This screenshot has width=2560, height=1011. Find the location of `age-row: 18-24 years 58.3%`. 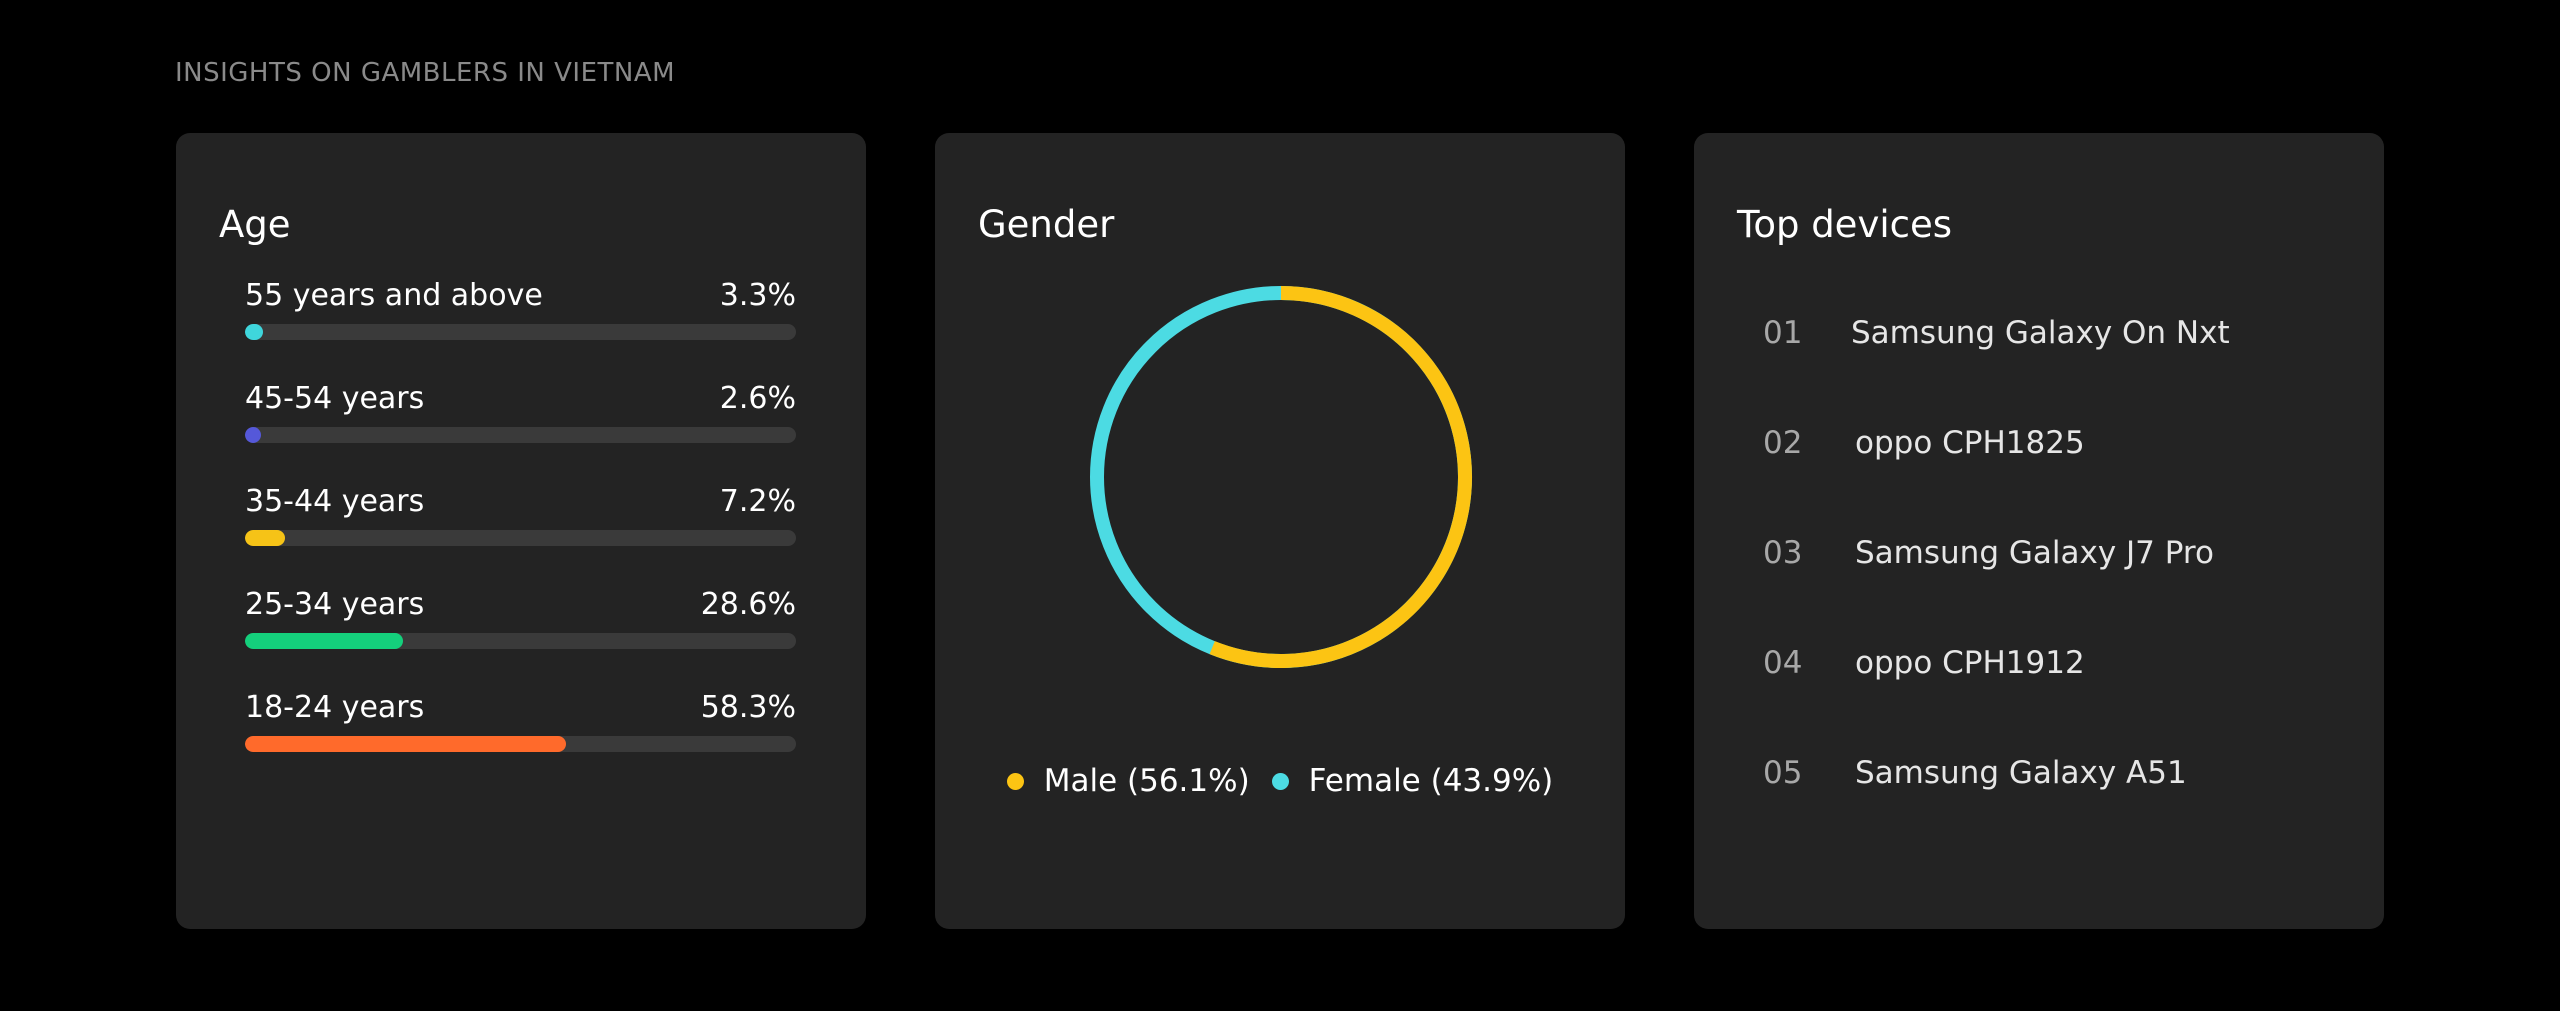

age-row: 18-24 years 58.3% is located at coordinates (520, 721).